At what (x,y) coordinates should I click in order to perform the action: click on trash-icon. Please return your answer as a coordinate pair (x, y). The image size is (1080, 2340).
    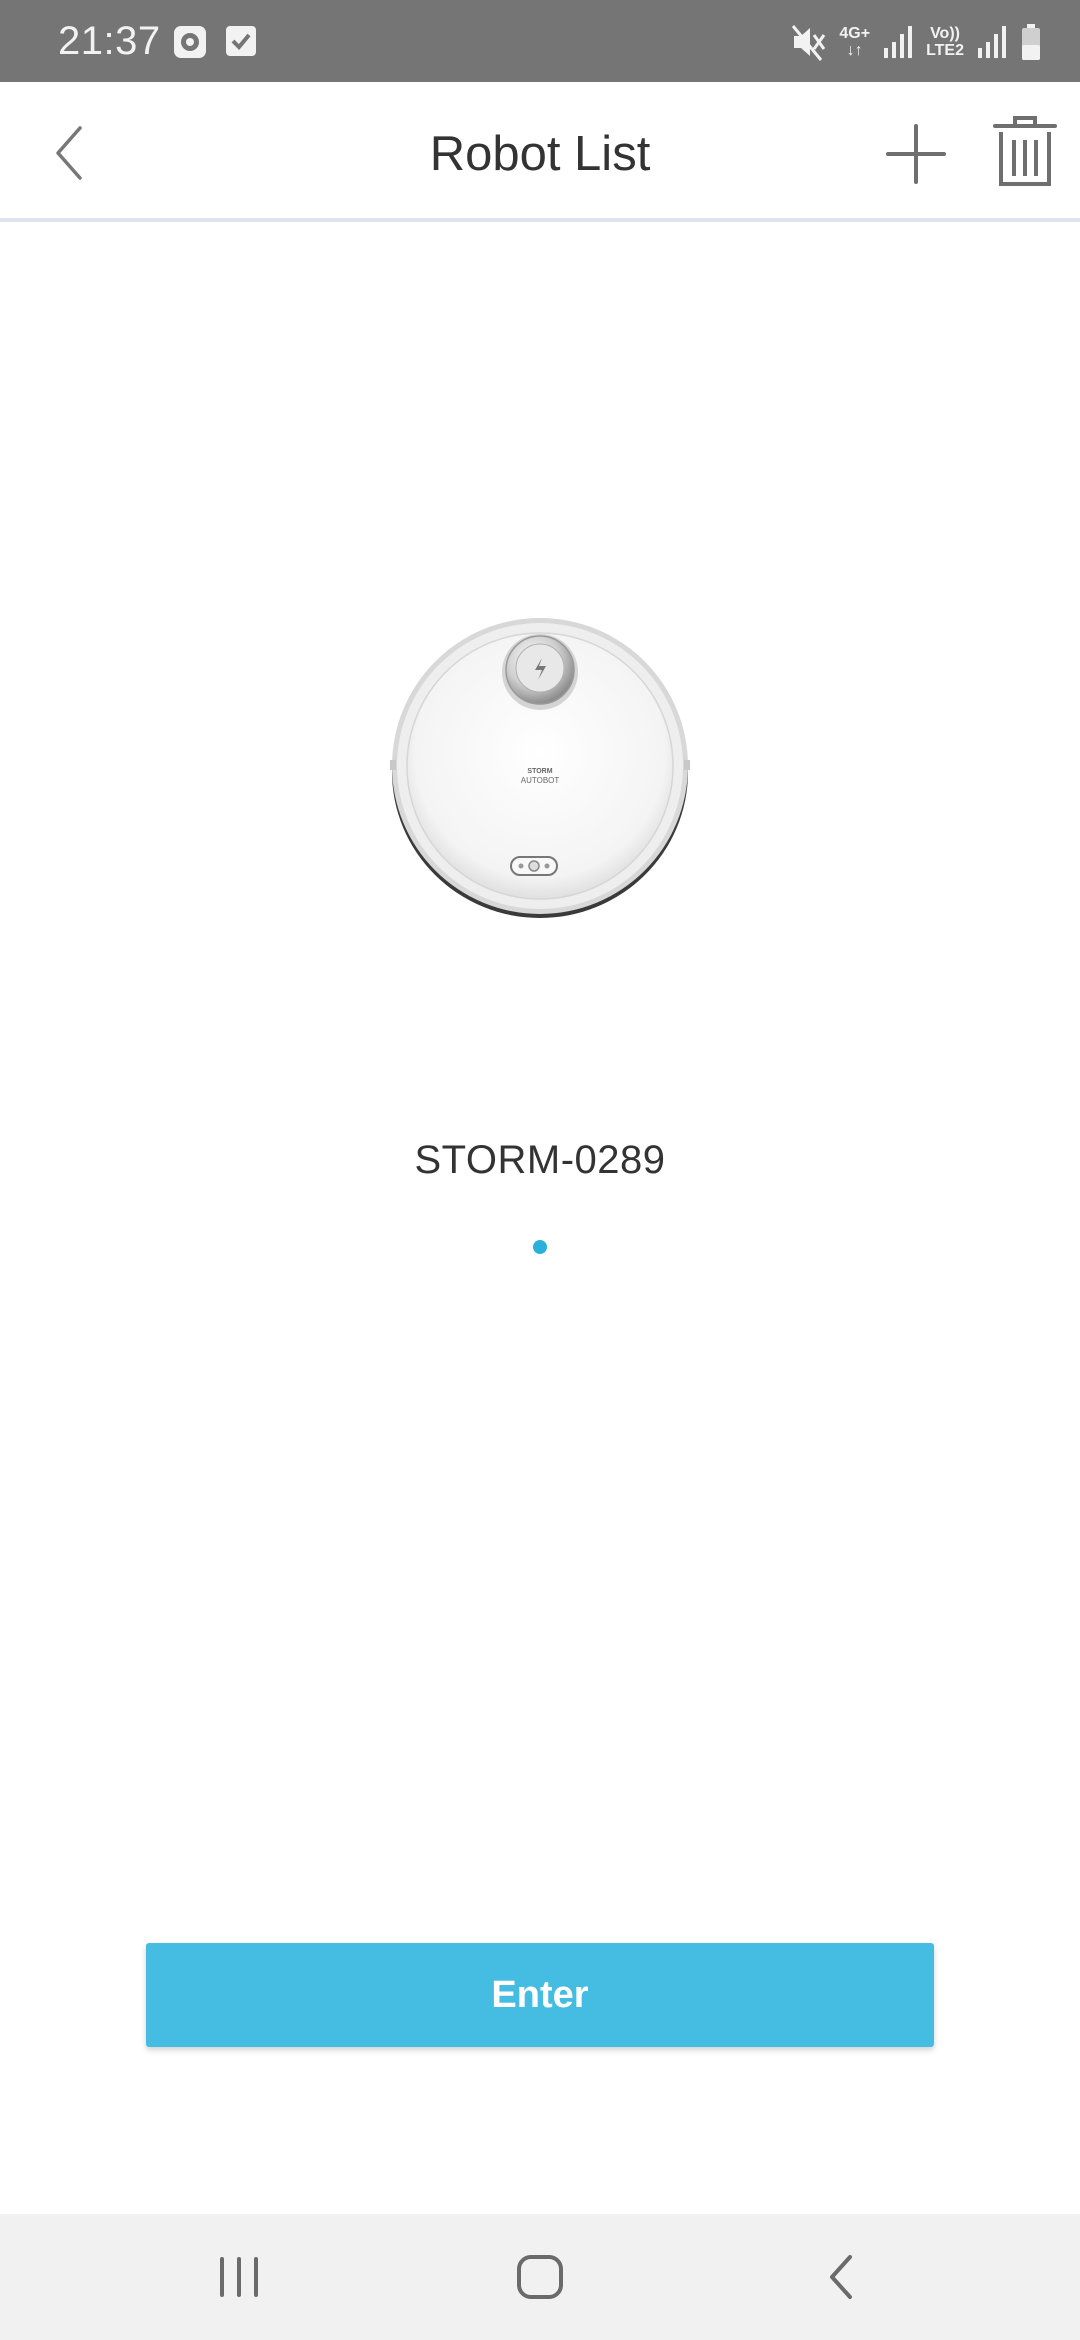
    Looking at the image, I should click on (1025, 151).